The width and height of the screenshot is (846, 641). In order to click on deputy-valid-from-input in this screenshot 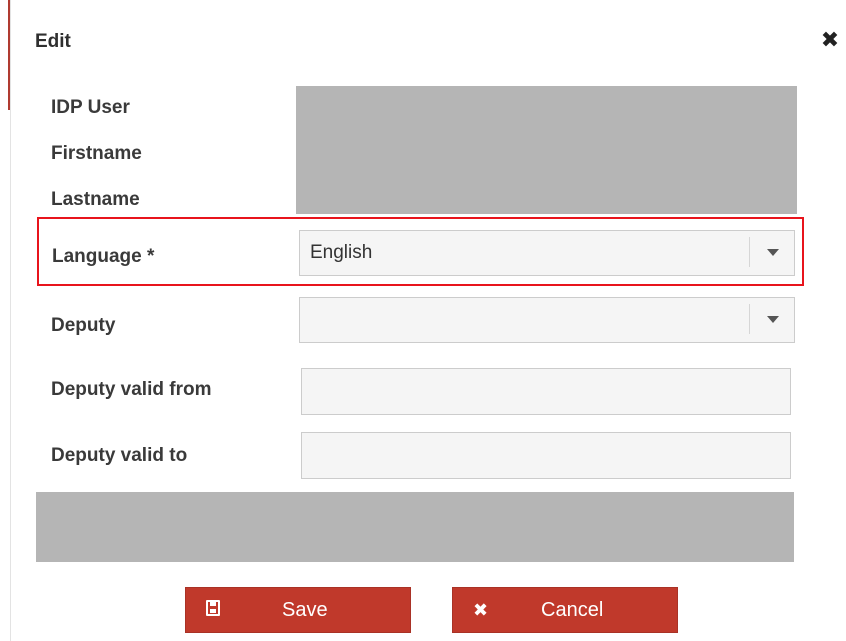, I will do `click(546, 391)`.